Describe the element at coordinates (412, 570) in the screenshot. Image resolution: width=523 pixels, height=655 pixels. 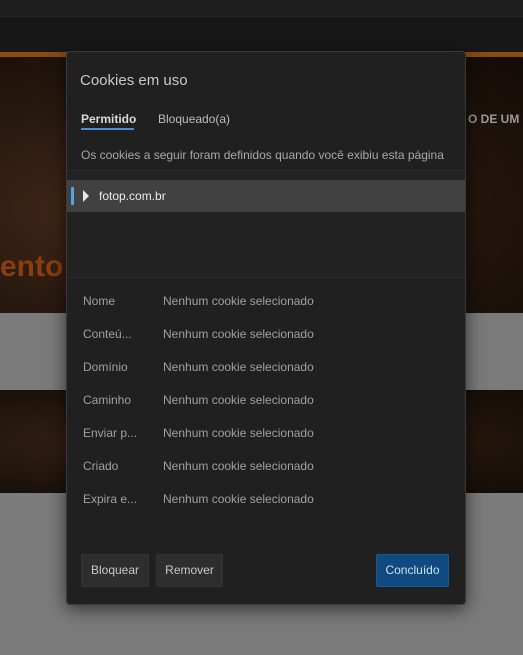
I see `done-button: Concluído` at that location.